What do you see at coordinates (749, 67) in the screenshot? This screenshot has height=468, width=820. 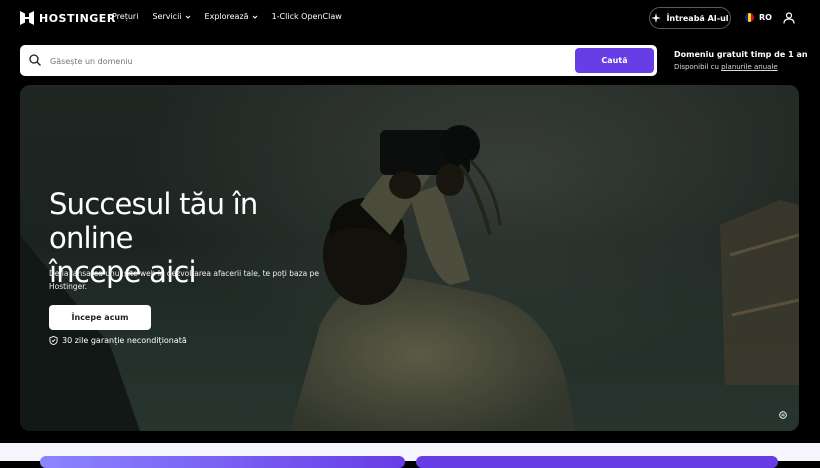 I see `annual-plans-link: planurile anuale` at bounding box center [749, 67].